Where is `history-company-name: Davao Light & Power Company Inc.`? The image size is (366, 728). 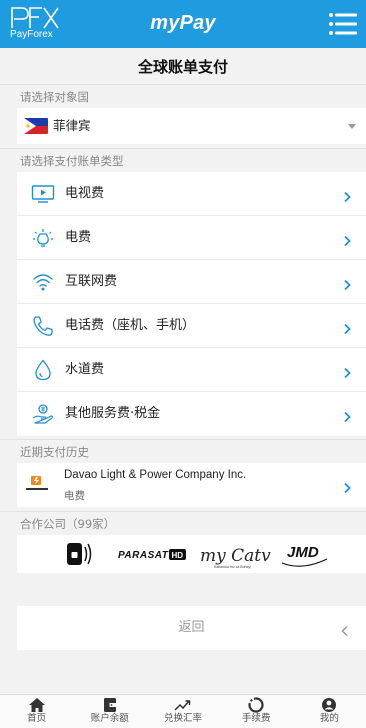
history-company-name: Davao Light & Power Company Inc. is located at coordinates (155, 475).